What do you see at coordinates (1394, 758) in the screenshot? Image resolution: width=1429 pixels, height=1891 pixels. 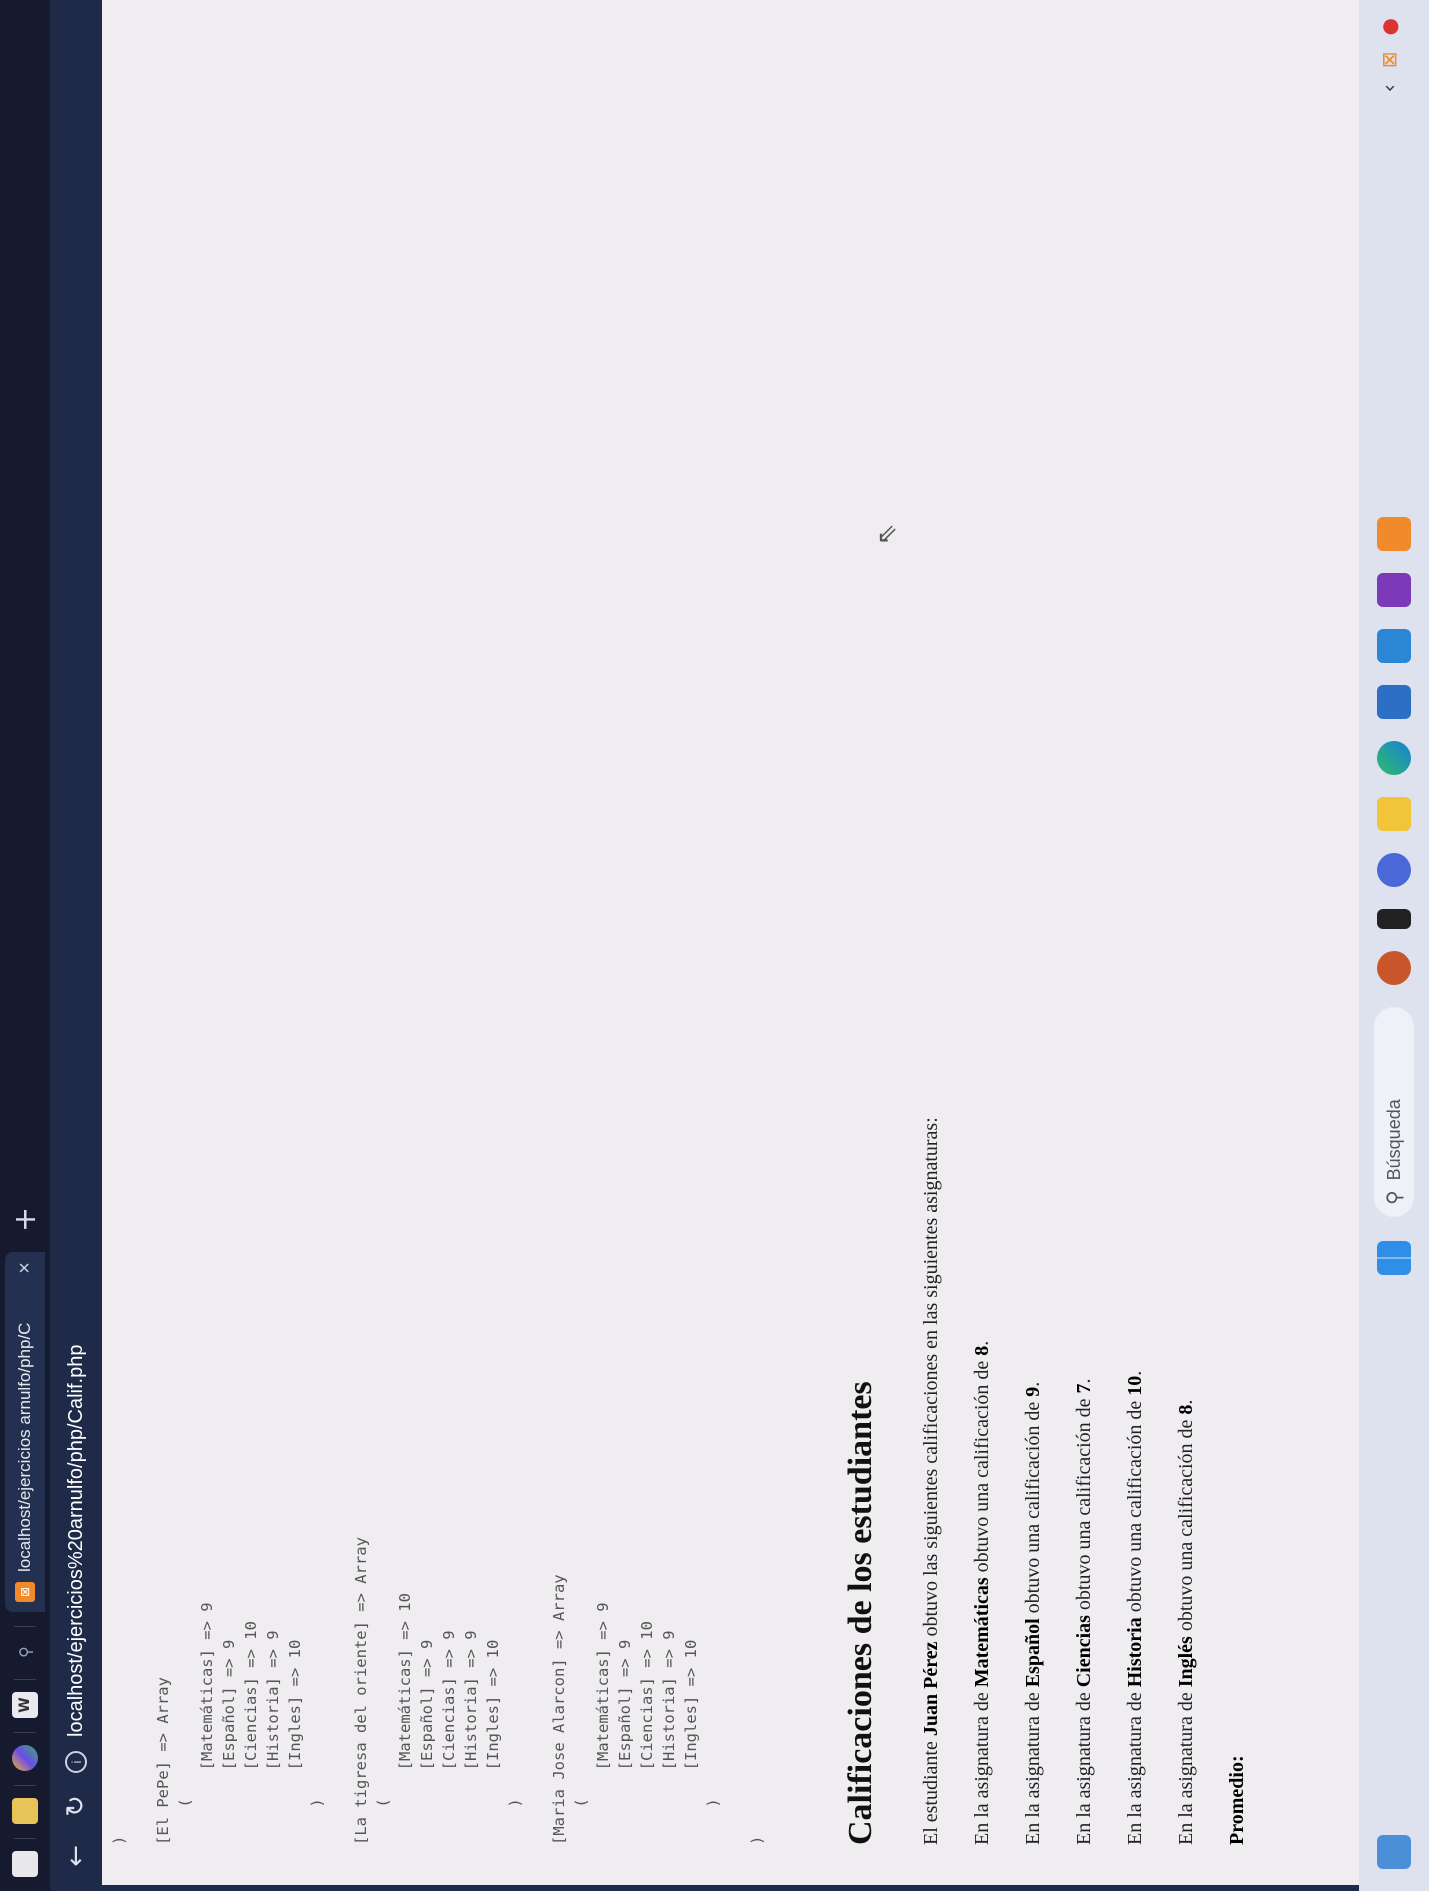 I see `edge-icon` at bounding box center [1394, 758].